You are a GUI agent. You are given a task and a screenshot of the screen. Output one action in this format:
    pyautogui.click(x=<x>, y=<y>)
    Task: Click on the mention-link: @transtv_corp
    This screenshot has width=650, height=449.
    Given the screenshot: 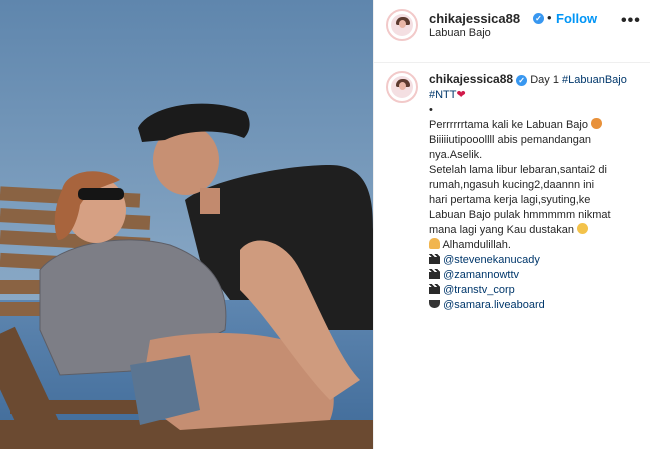 What is the action you would take?
    pyautogui.click(x=479, y=290)
    